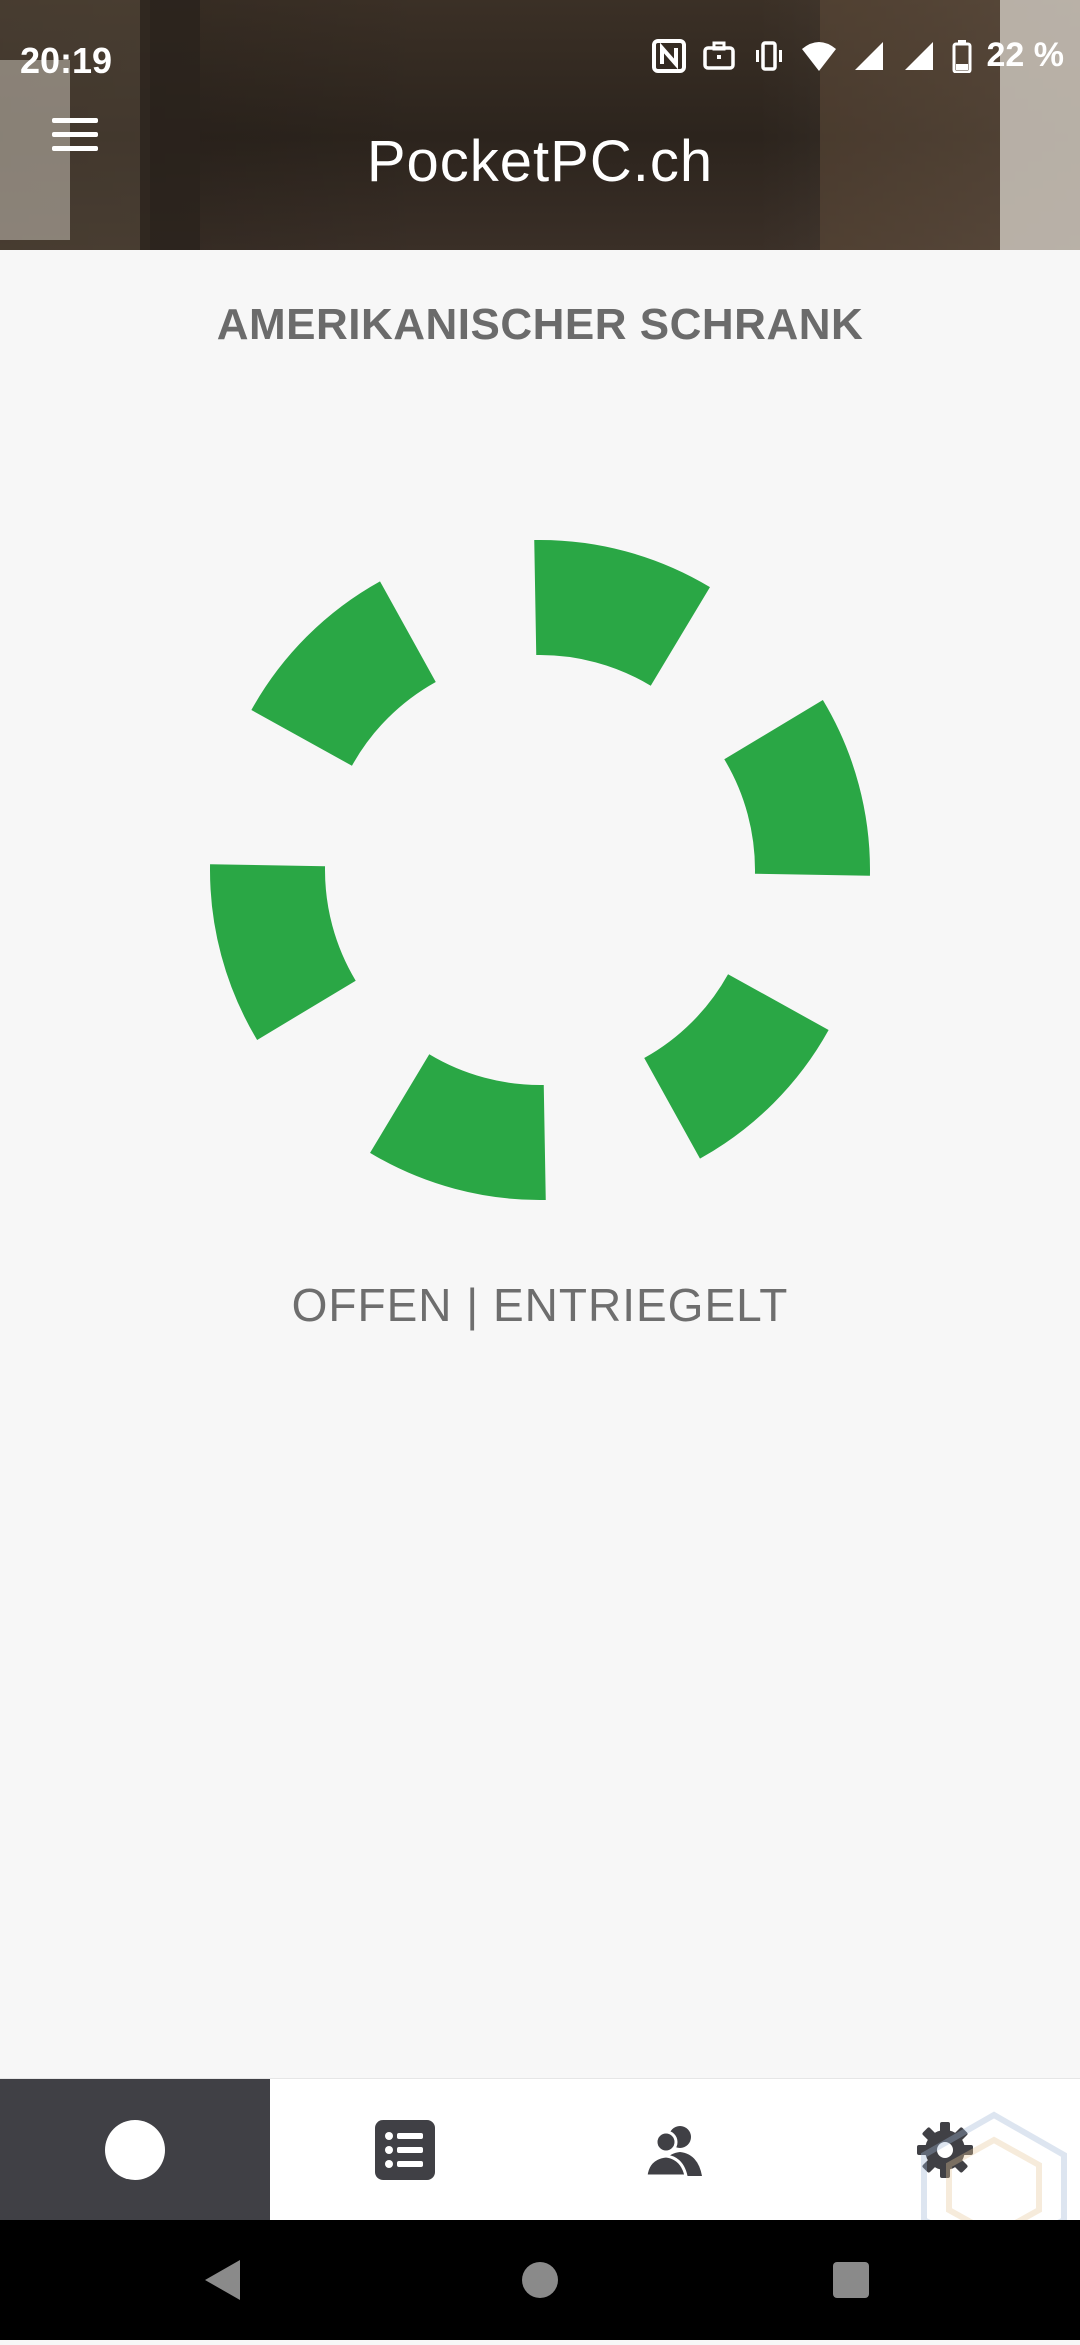  I want to click on nav-item-users, so click(675, 2150).